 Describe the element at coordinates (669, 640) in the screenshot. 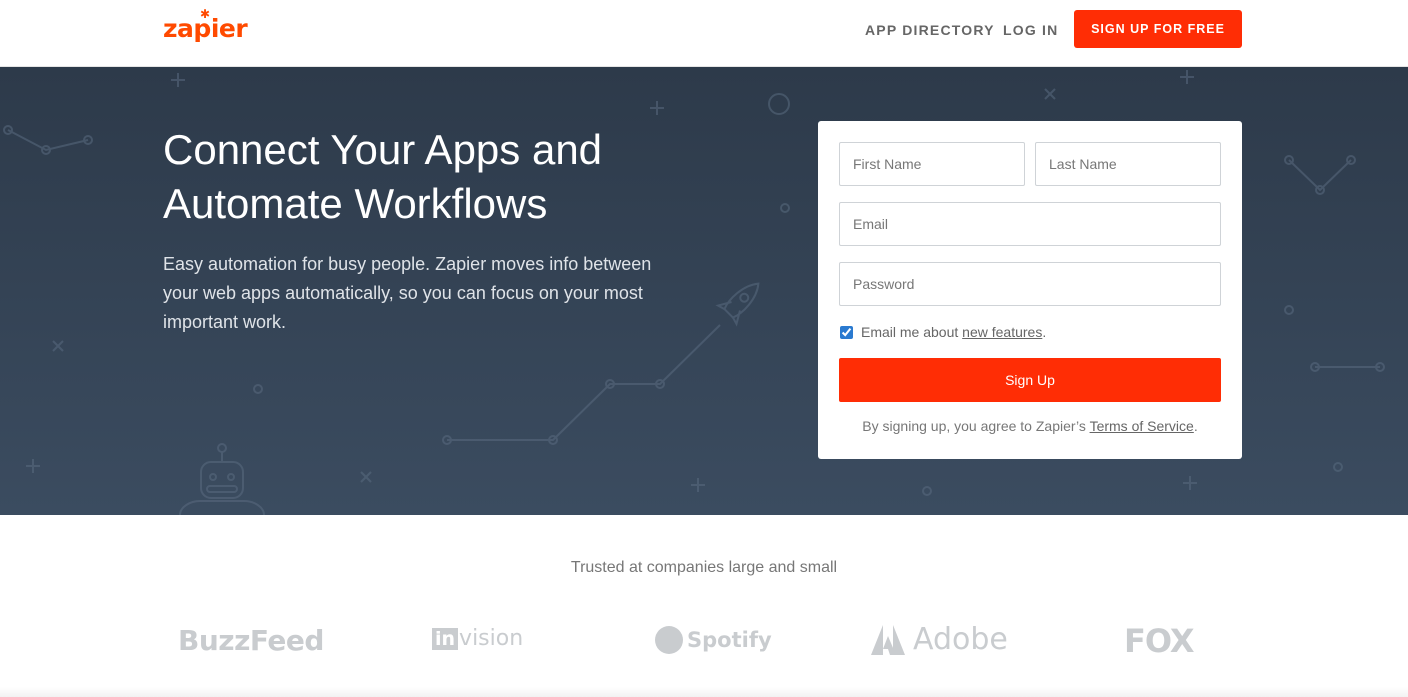

I see `spotify-icon` at that location.